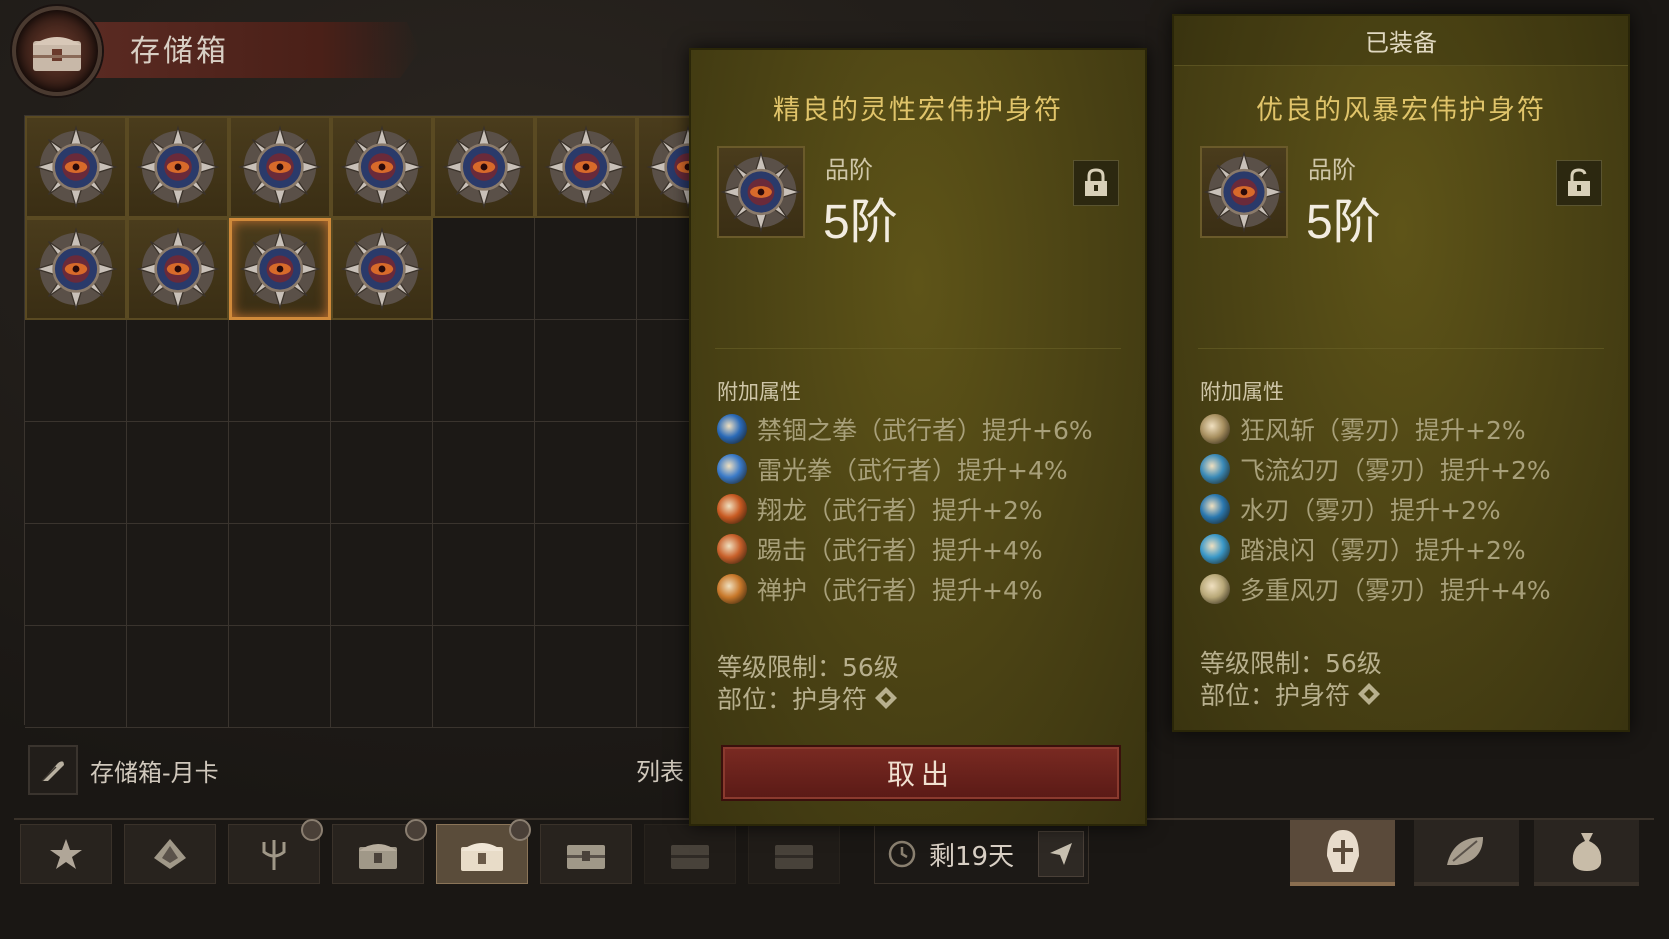 The height and width of the screenshot is (939, 1669). Describe the element at coordinates (900, 510) in the screenshot. I see `attribute-text: 翔龙（武行者）提升+2%` at that location.